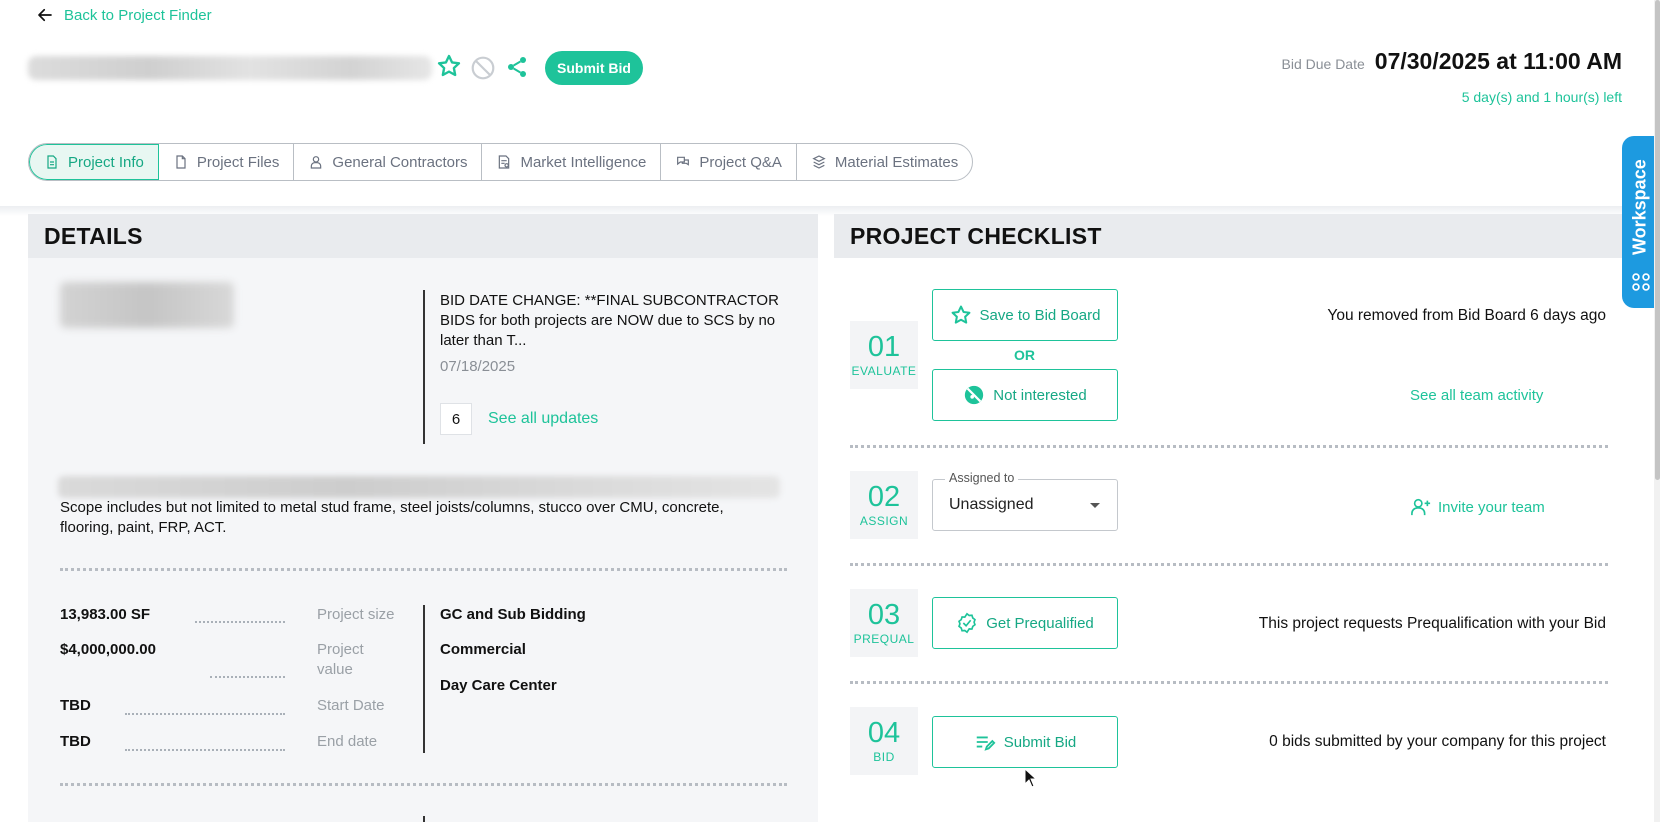  Describe the element at coordinates (896, 162) in the screenshot. I see `tab-label: Material Estimates` at that location.